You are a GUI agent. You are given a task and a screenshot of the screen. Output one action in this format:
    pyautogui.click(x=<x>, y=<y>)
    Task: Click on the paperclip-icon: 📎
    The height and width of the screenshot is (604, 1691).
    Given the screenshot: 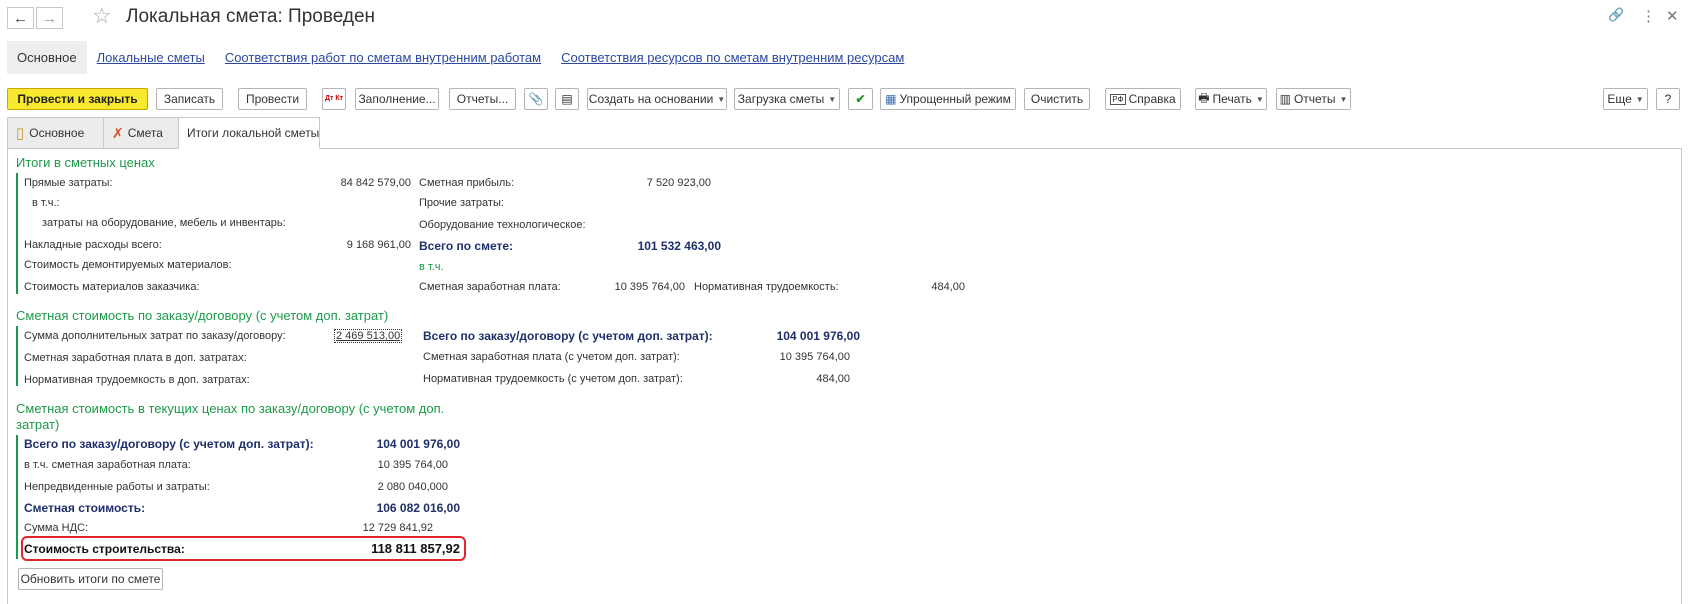 What is the action you would take?
    pyautogui.click(x=536, y=99)
    